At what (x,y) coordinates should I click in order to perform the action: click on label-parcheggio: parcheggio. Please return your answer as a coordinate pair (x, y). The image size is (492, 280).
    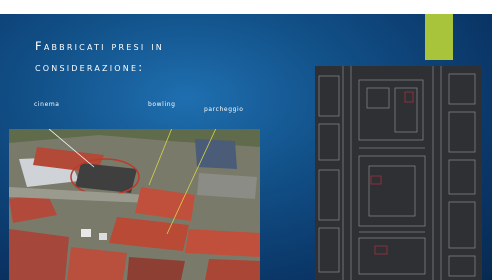
    Looking at the image, I should click on (224, 109).